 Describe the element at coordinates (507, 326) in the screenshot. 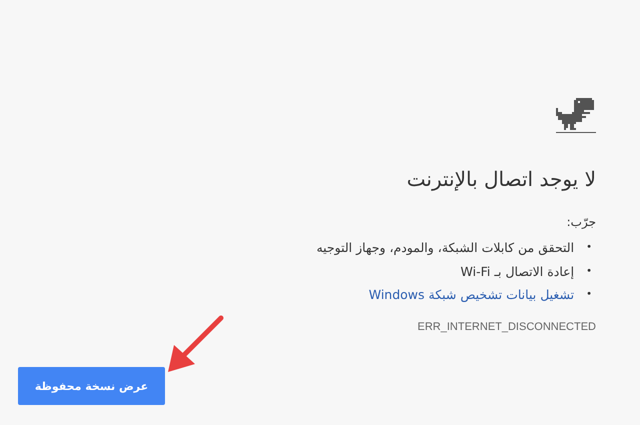

I see `error-code: ERR_INTERNET_DISCONNECTED` at that location.